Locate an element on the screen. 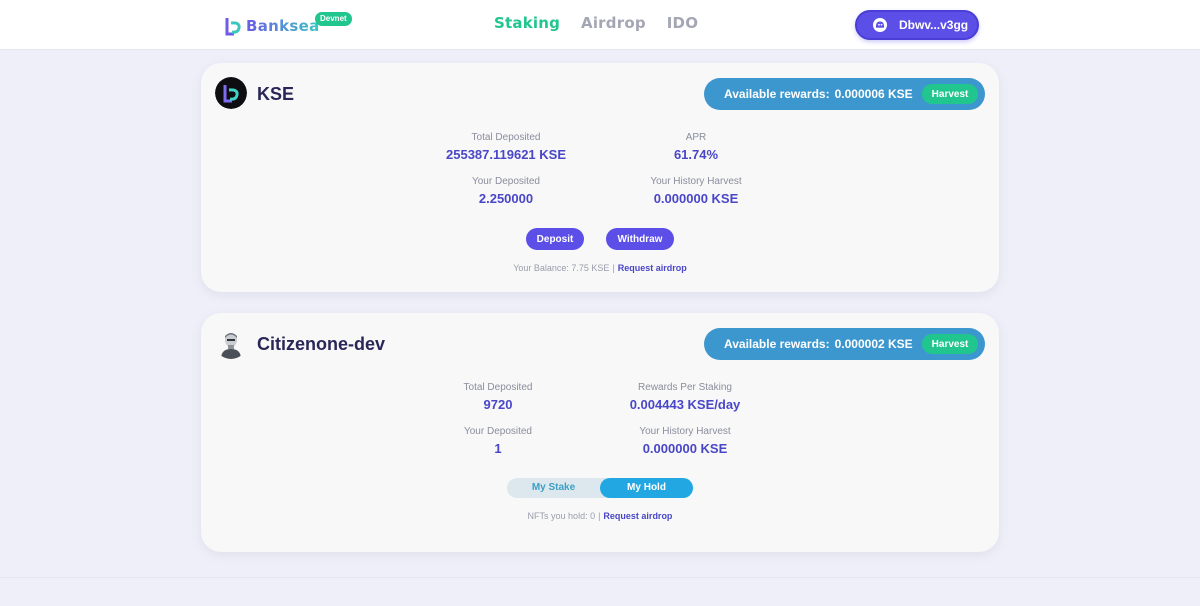 The width and height of the screenshot is (1200, 606). balance-text: Your Balance: 7.75 KSE is located at coordinates (561, 268).